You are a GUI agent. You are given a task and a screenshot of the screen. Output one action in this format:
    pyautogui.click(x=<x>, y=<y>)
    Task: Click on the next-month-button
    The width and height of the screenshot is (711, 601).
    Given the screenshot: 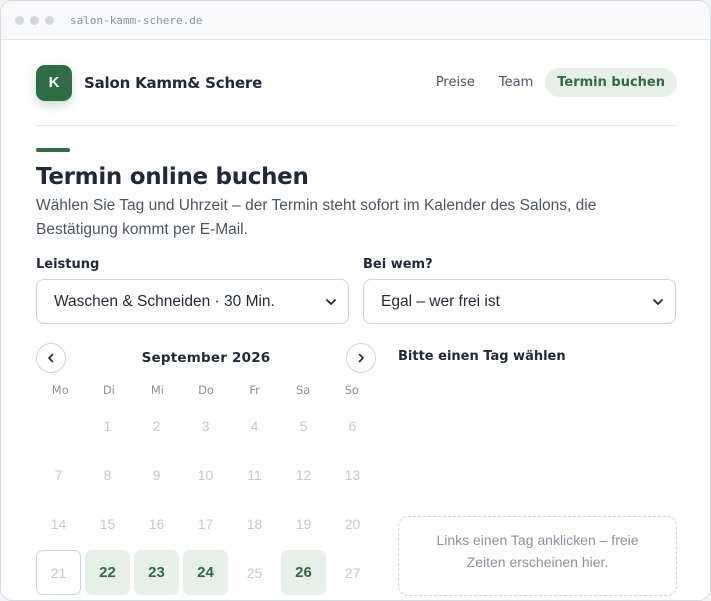 What is the action you would take?
    pyautogui.click(x=361, y=358)
    